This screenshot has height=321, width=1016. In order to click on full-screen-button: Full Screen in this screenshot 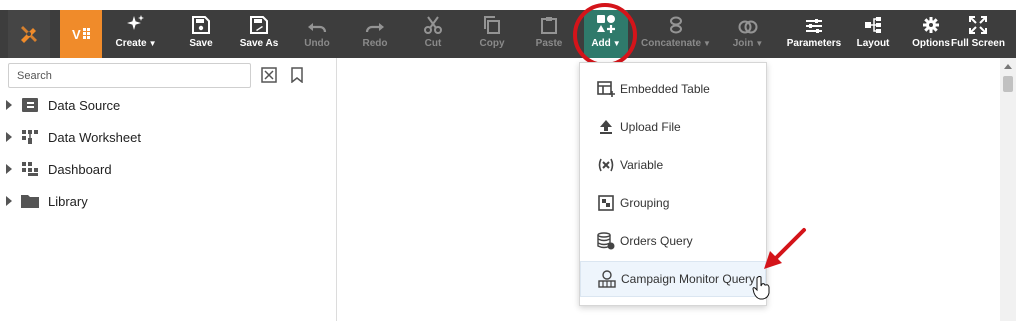, I will do `click(978, 34)`.